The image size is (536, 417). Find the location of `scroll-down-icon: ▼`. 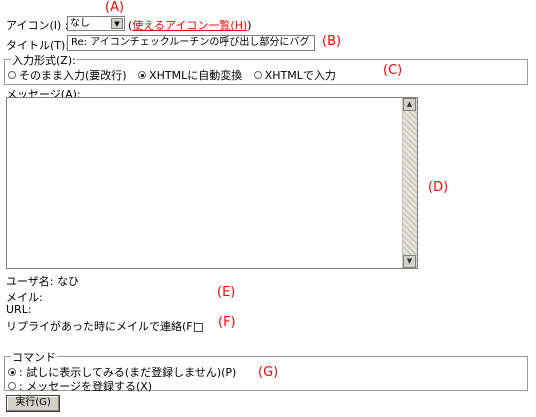

scroll-down-icon: ▼ is located at coordinates (409, 261).